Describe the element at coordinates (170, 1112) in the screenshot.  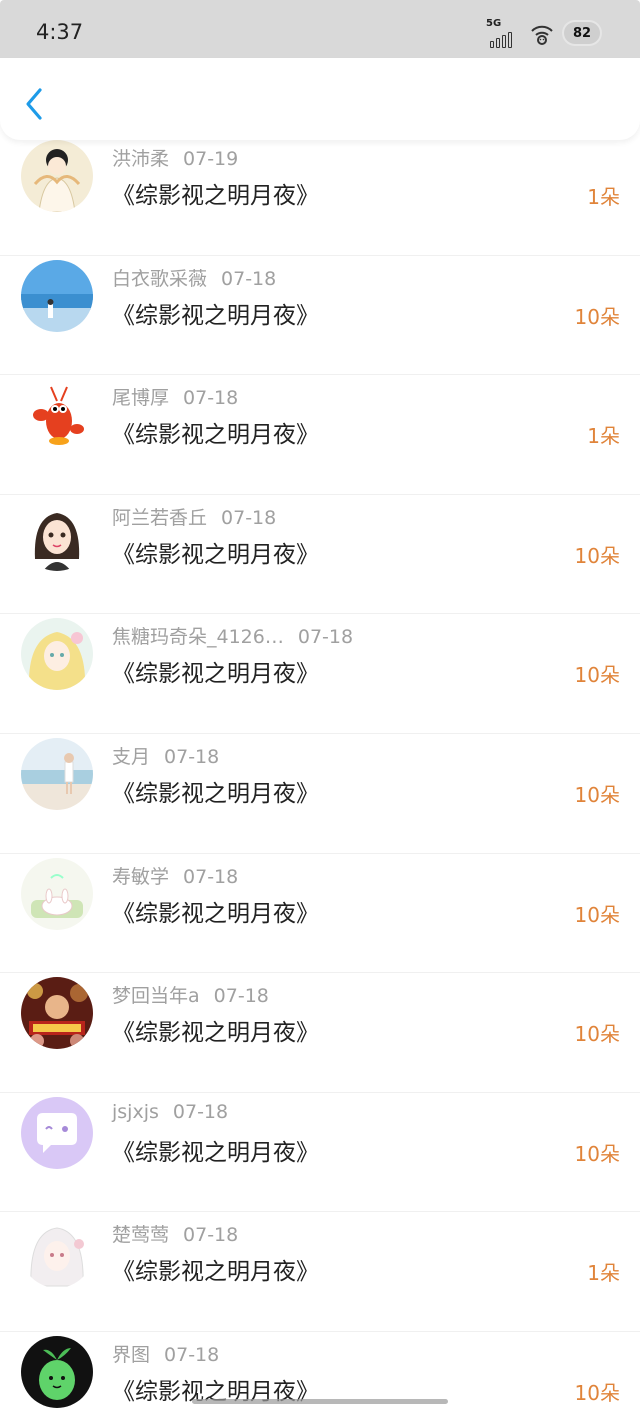
I see `item-meta: jsjxjs 07-18` at that location.